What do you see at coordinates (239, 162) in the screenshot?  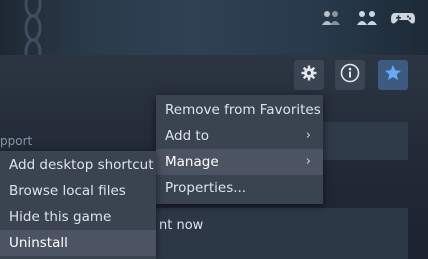 I see `menu-item-manage: Manage ›` at bounding box center [239, 162].